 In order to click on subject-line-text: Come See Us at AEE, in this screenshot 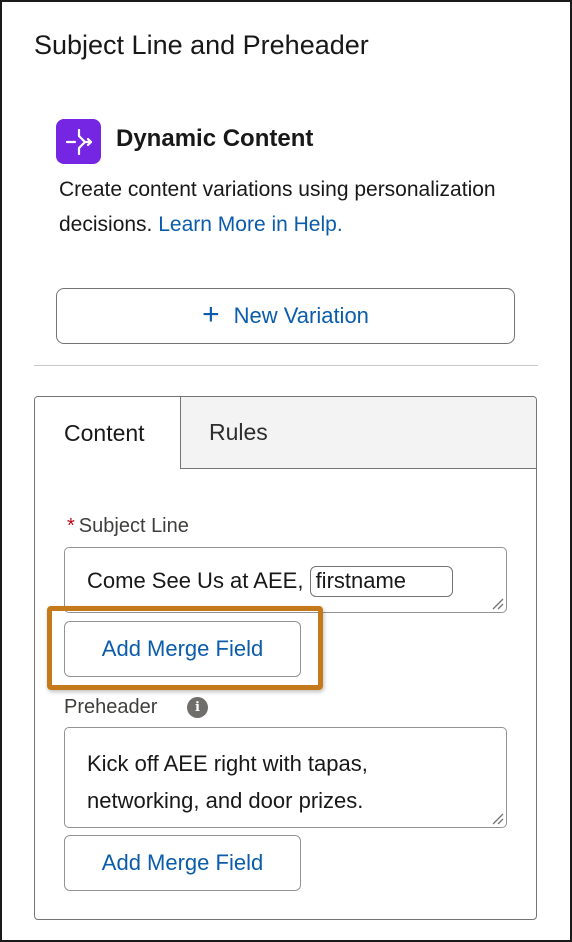, I will do `click(195, 580)`.